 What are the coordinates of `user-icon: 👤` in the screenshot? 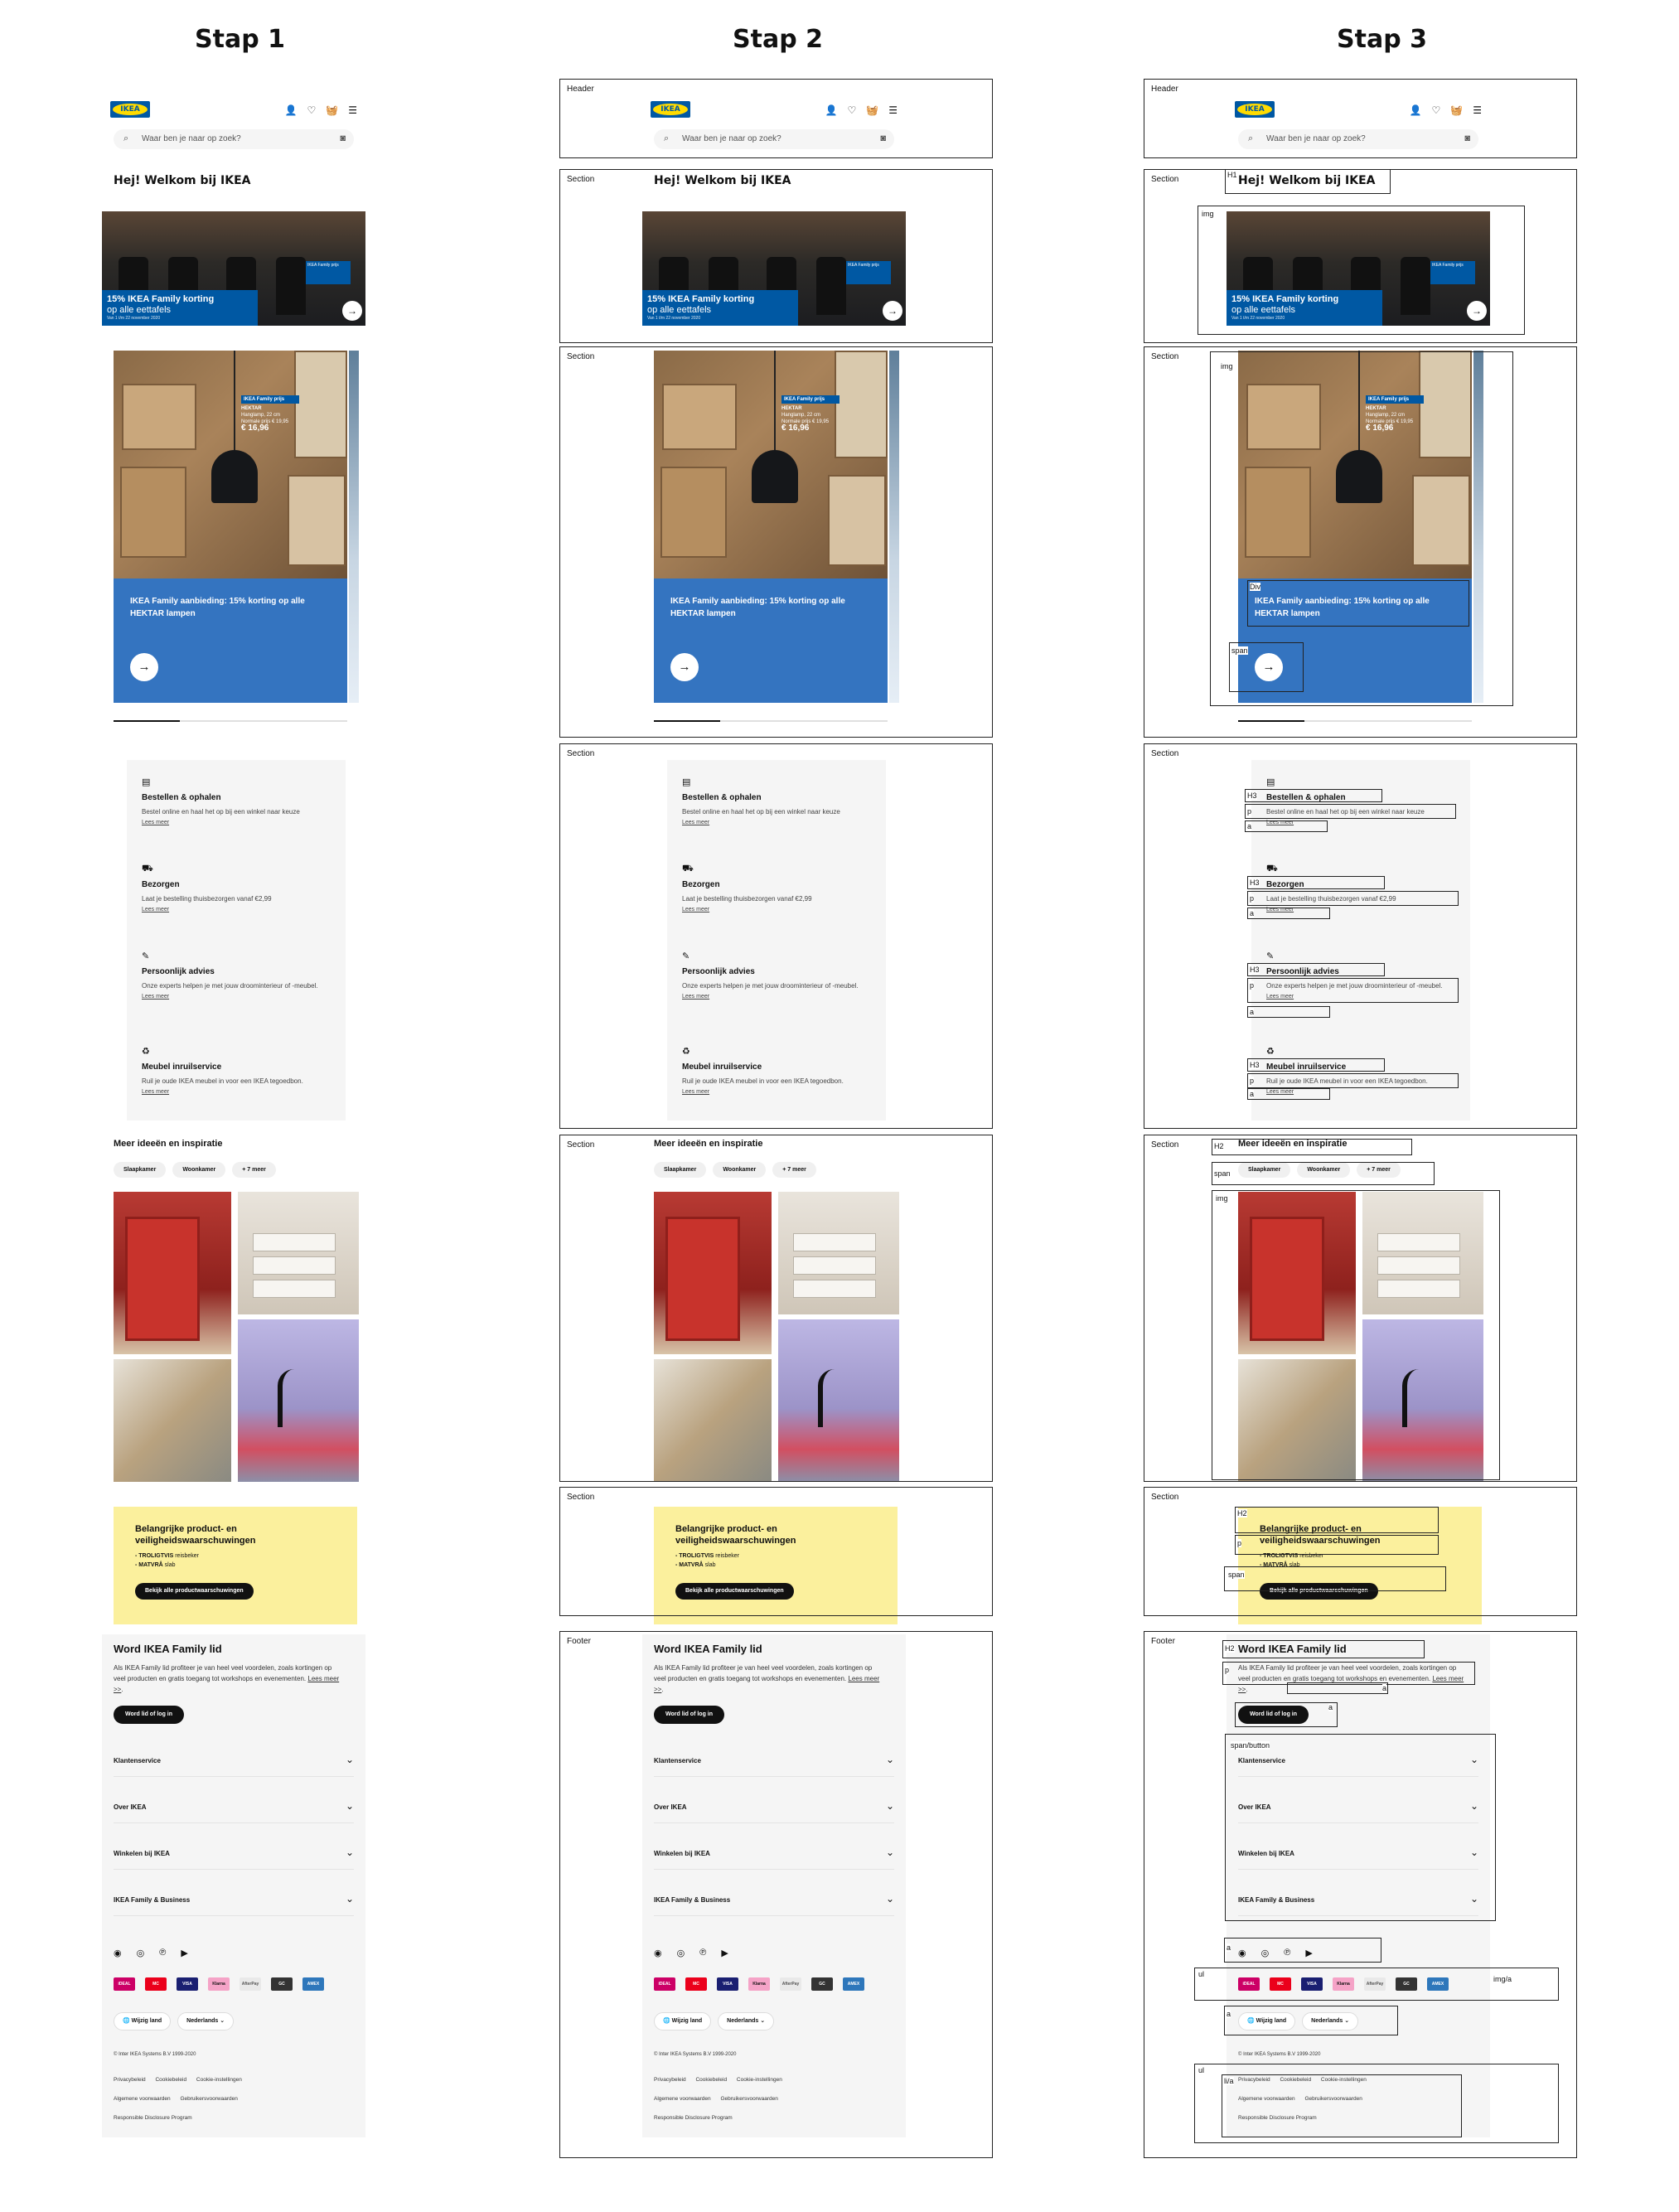 It's located at (291, 110).